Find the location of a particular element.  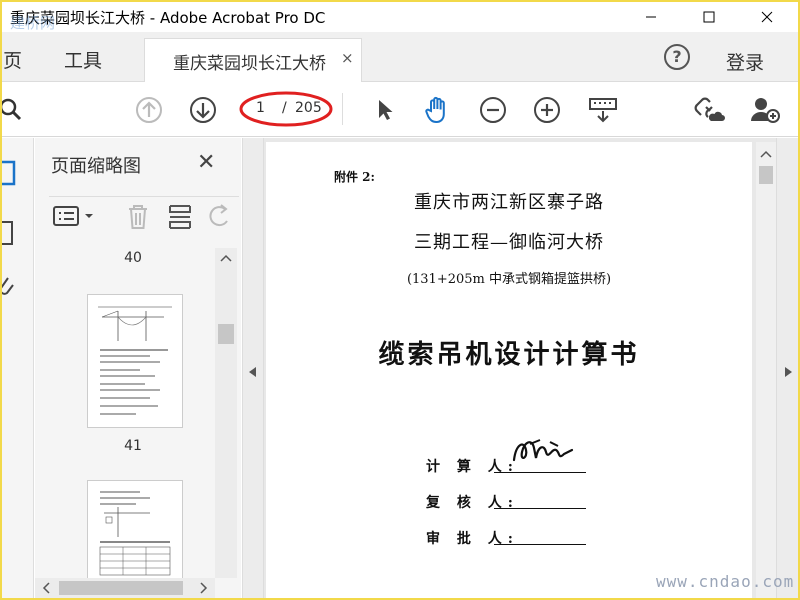

tools-tab: 工具 is located at coordinates (83, 59).